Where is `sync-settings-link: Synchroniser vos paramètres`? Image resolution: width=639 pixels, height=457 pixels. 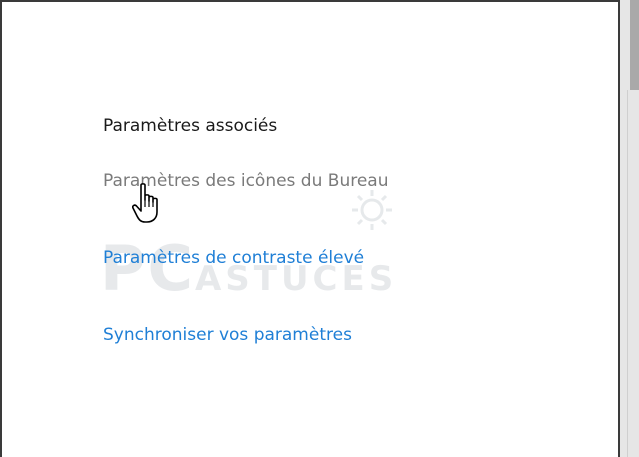
sync-settings-link: Synchroniser vos paramètres is located at coordinates (227, 335).